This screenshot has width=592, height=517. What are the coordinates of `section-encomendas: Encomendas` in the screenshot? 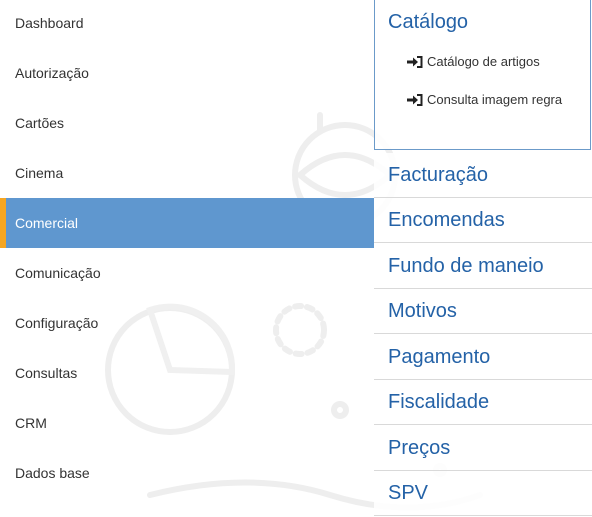 It's located at (483, 220).